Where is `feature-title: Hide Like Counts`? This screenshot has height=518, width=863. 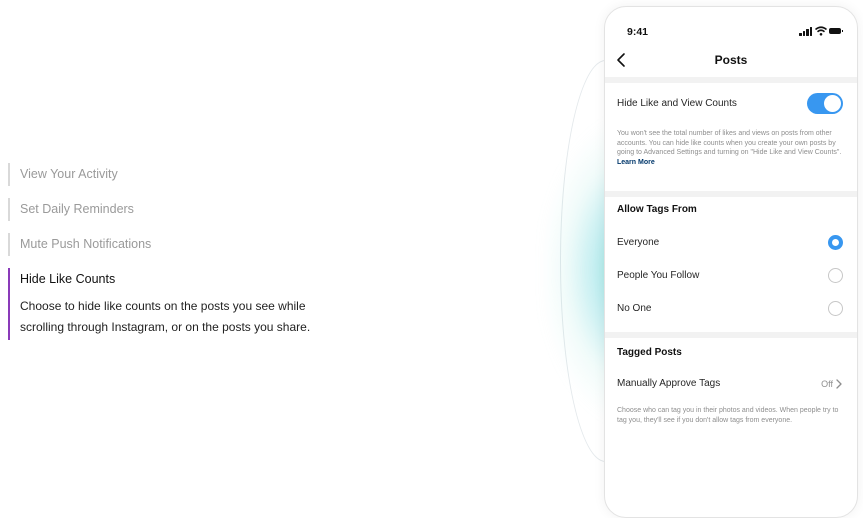 feature-title: Hide Like Counts is located at coordinates (68, 279).